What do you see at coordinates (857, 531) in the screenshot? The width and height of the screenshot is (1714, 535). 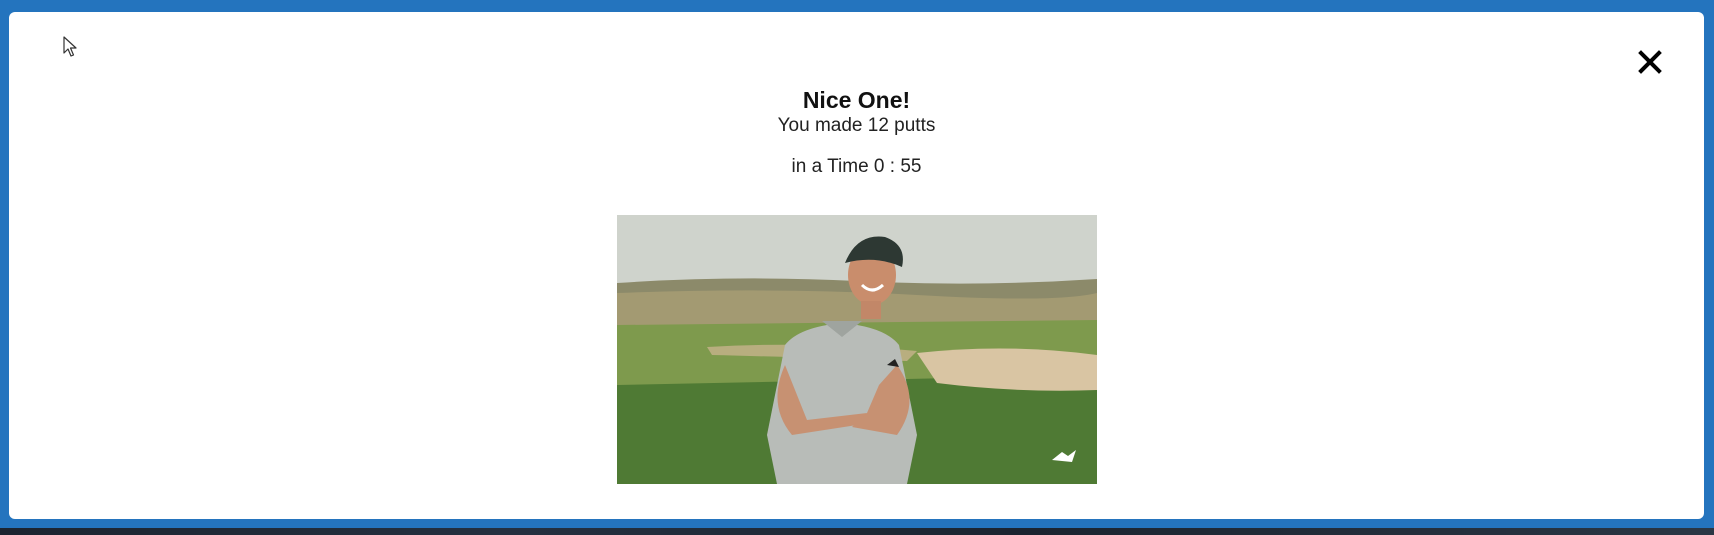 I see `background-page-strip` at bounding box center [857, 531].